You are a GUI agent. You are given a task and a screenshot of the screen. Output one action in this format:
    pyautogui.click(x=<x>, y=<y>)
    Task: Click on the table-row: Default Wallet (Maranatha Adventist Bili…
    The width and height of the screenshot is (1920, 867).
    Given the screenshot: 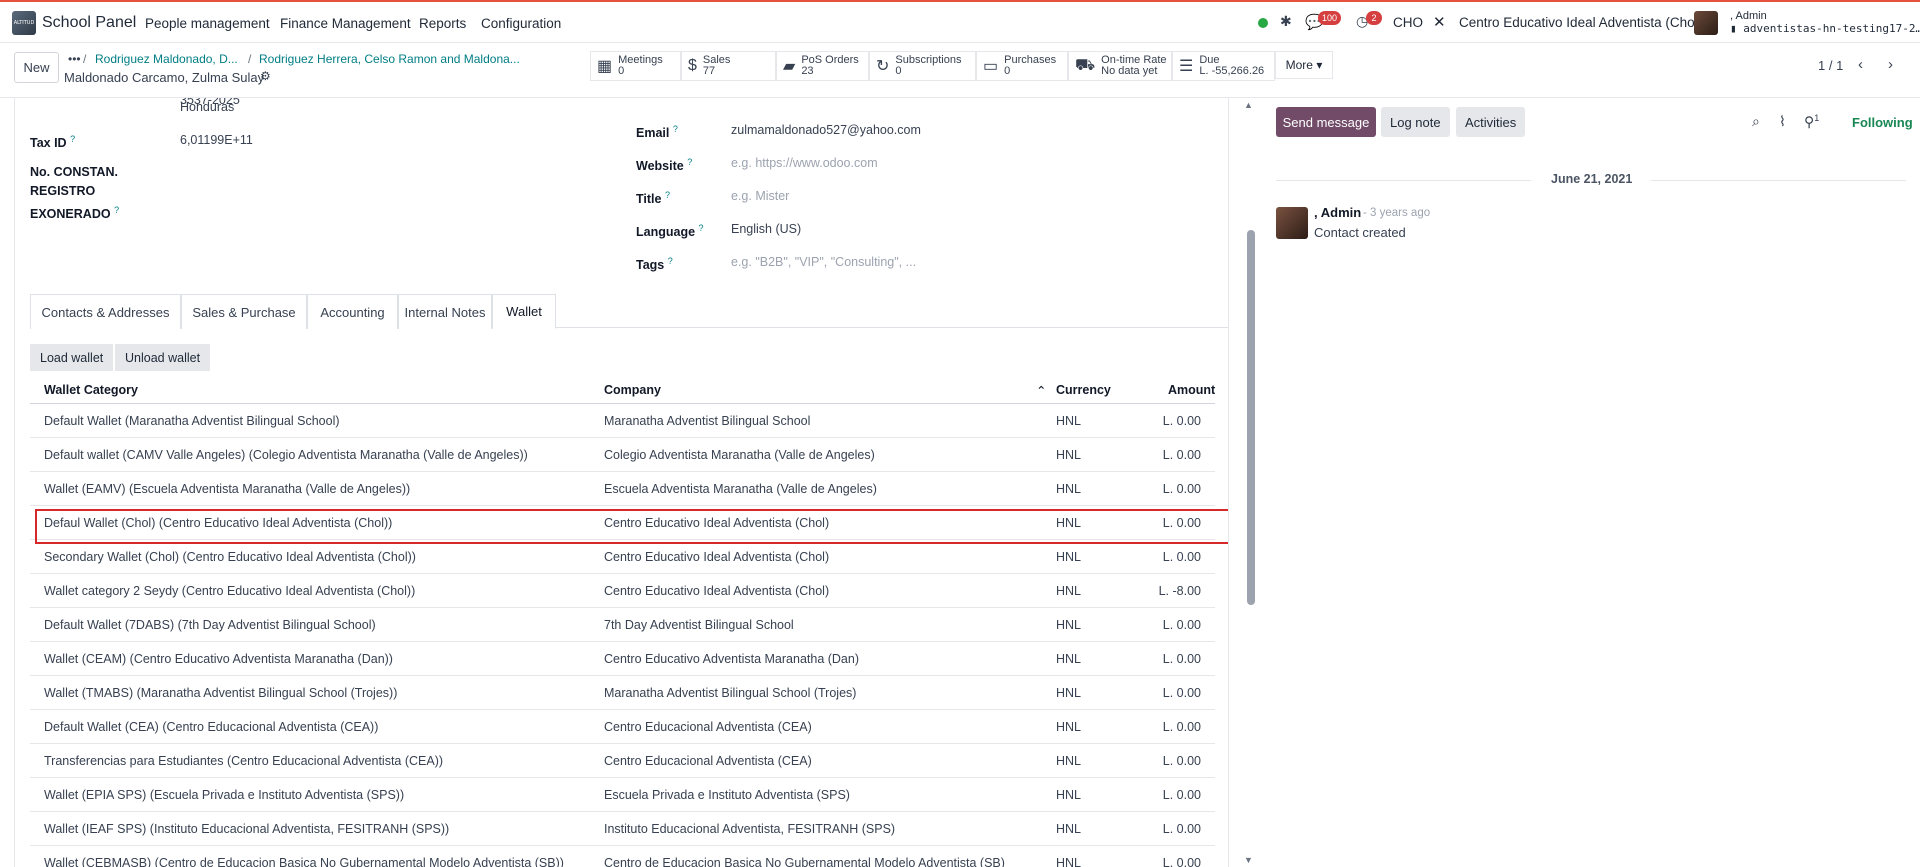 What is the action you would take?
    pyautogui.click(x=622, y=421)
    